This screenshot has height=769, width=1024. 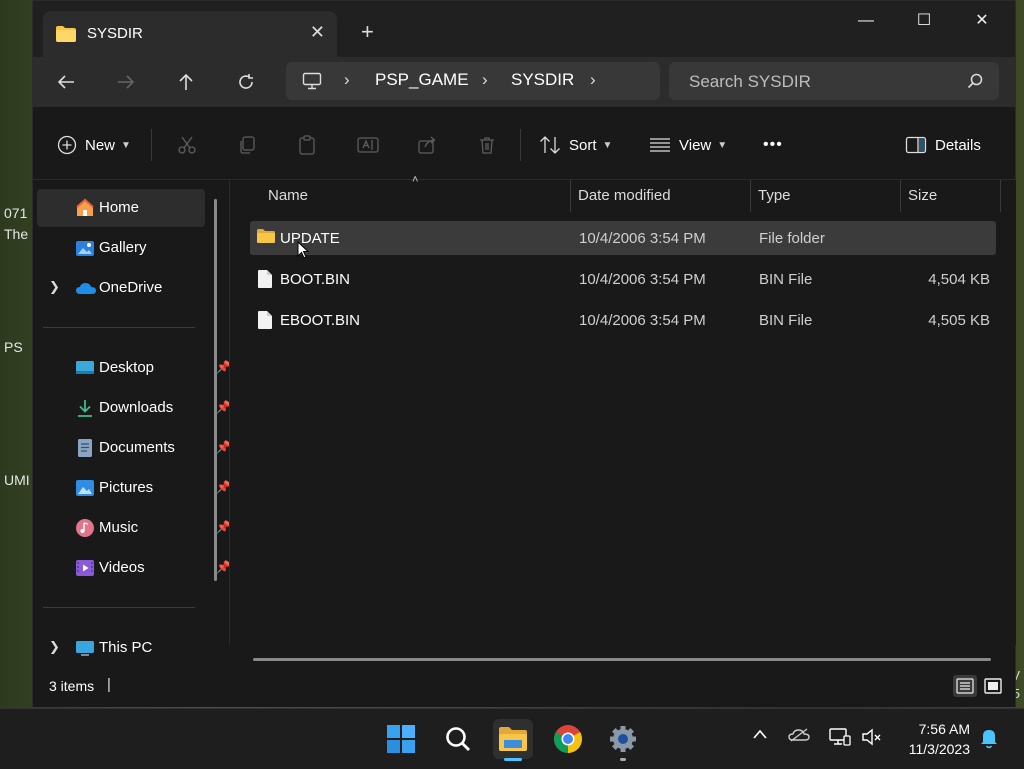 What do you see at coordinates (85, 448) in the screenshot?
I see `document-icon` at bounding box center [85, 448].